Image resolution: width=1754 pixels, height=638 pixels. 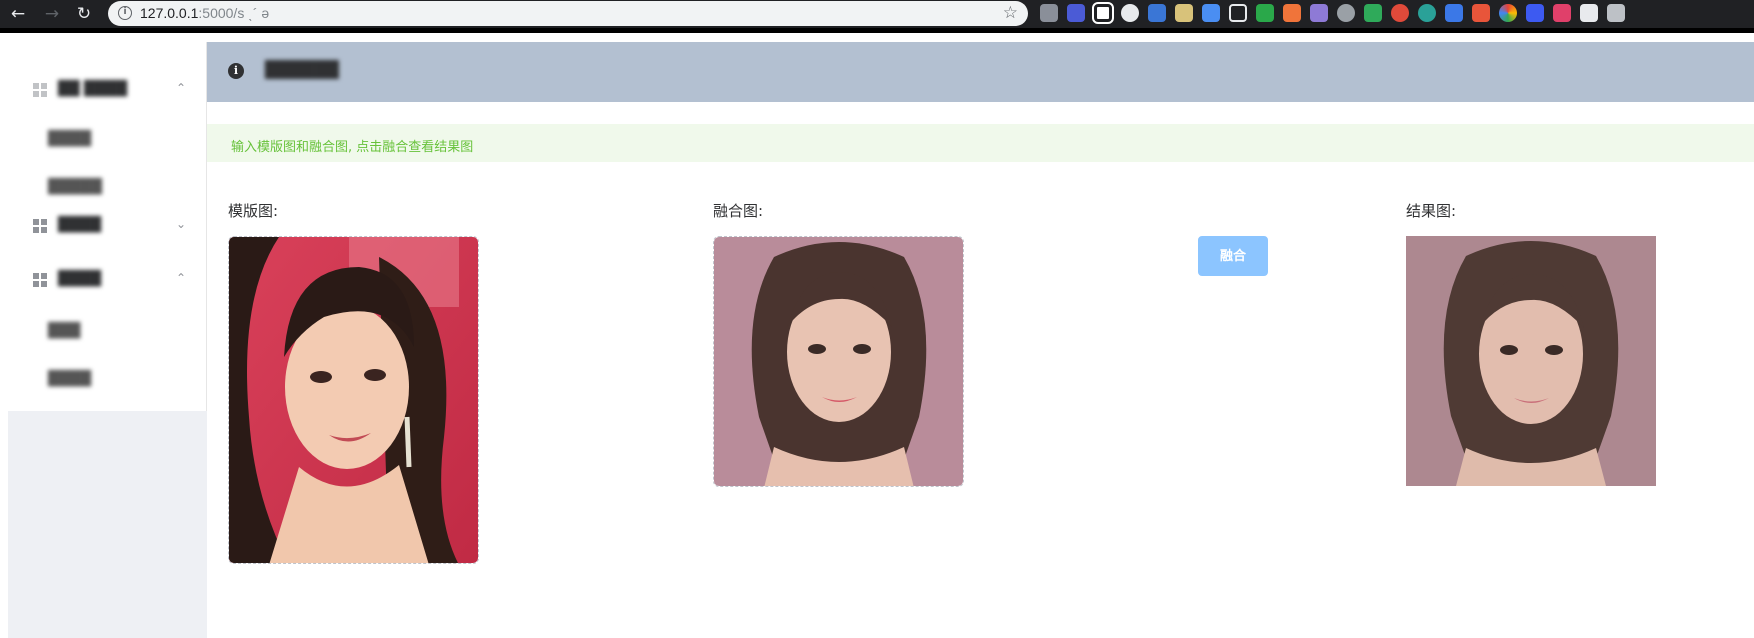 What do you see at coordinates (205, 13) in the screenshot?
I see `address-url: 127.0.0.1:5000/s ˎ´ ə` at bounding box center [205, 13].